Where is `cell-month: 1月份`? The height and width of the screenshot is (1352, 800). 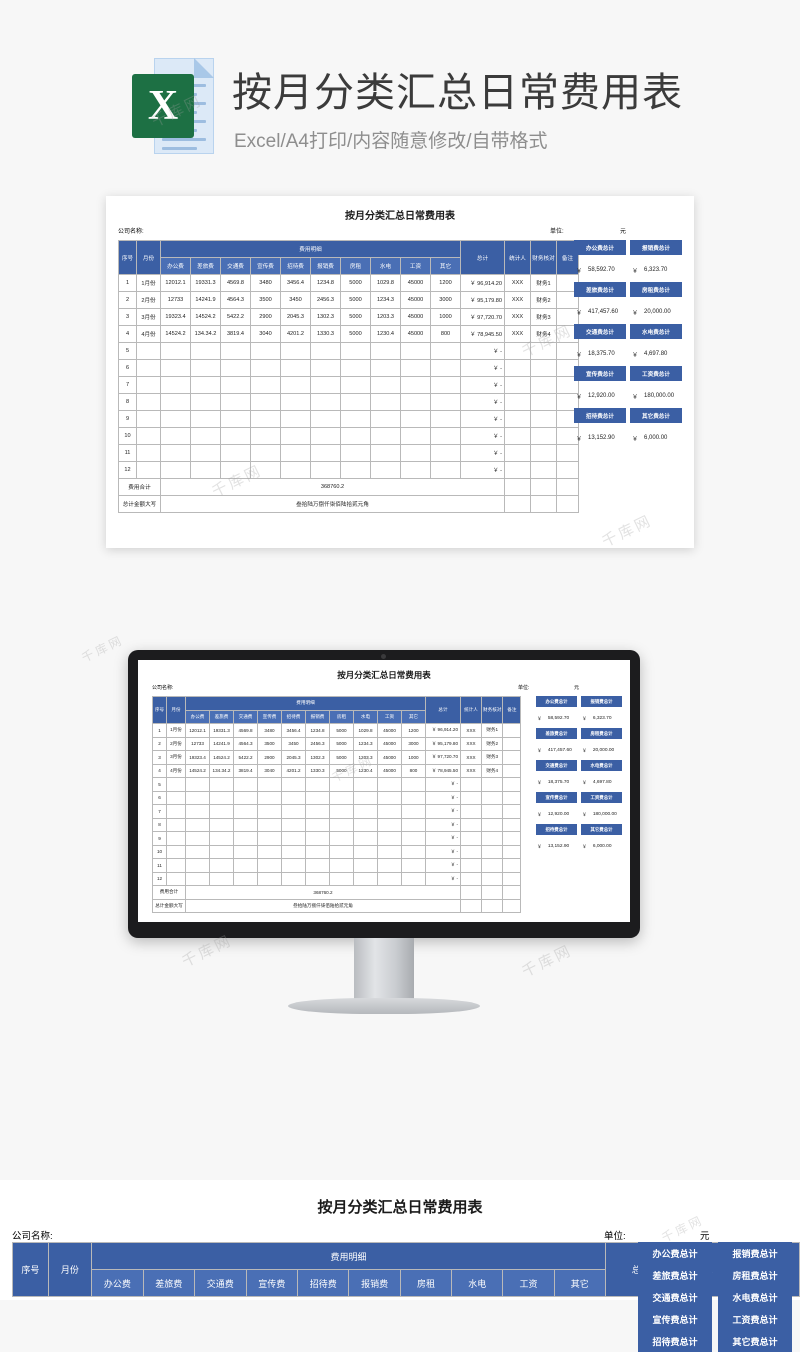
cell-month: 1月份 is located at coordinates (176, 730).